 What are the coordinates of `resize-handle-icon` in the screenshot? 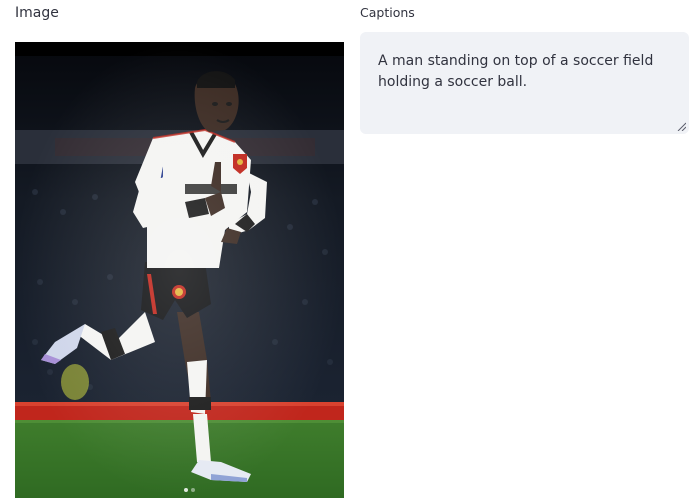 It's located at (681, 126).